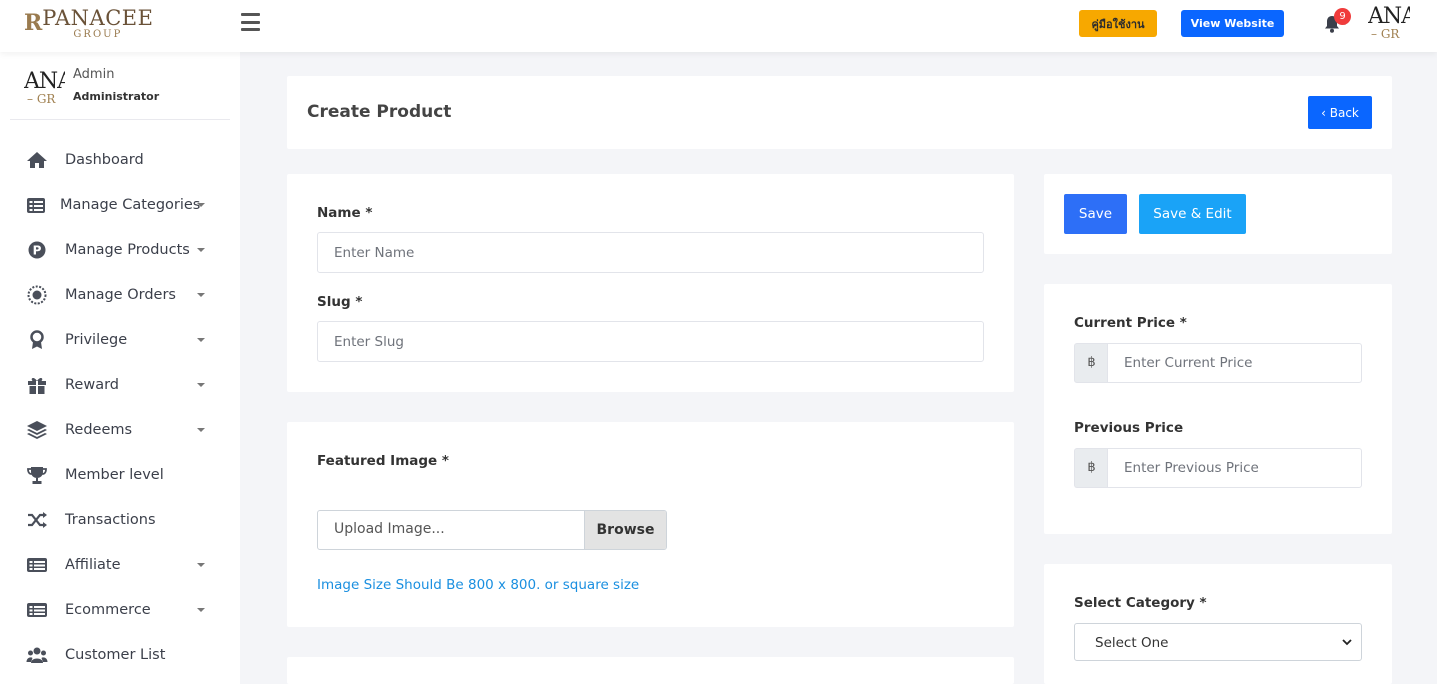  What do you see at coordinates (115, 655) in the screenshot?
I see `sidebar-item-label: Customer List` at bounding box center [115, 655].